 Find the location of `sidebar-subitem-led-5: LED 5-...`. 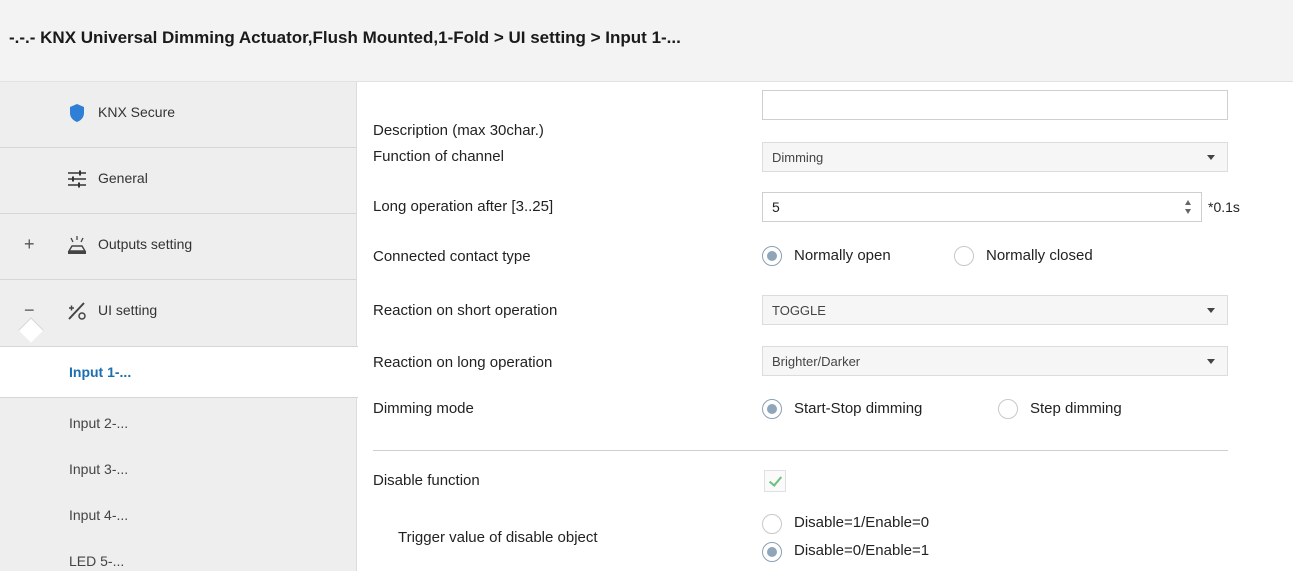

sidebar-subitem-led-5: LED 5-... is located at coordinates (178, 553).